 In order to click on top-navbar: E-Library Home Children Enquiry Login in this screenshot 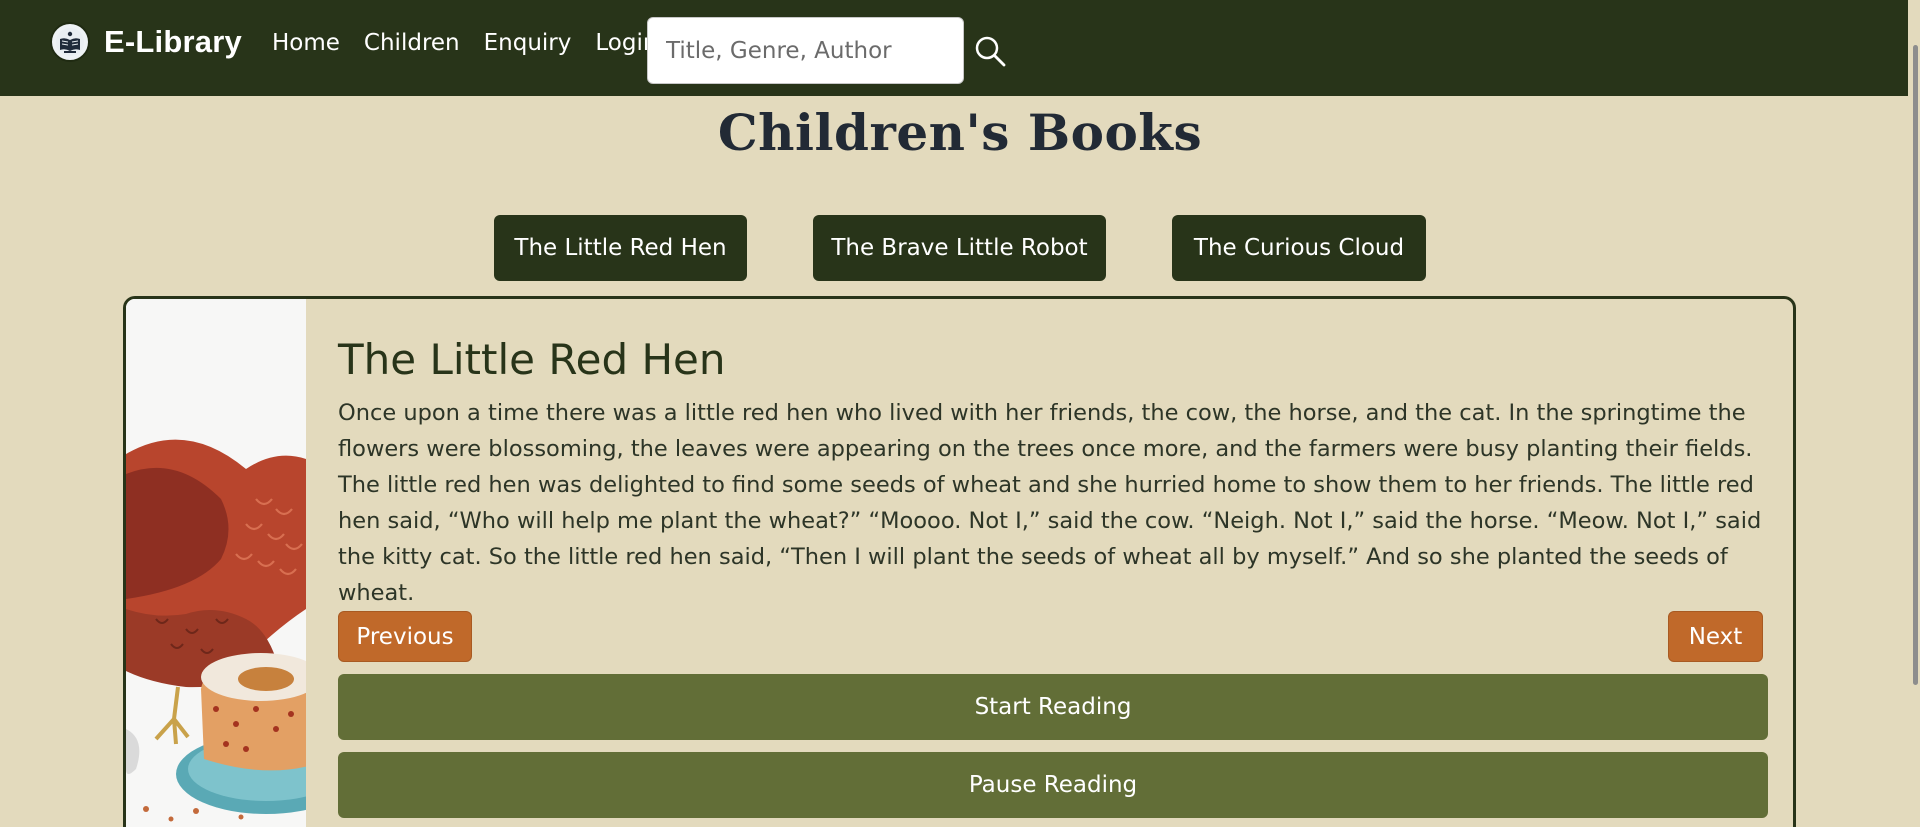, I will do `click(960, 48)`.